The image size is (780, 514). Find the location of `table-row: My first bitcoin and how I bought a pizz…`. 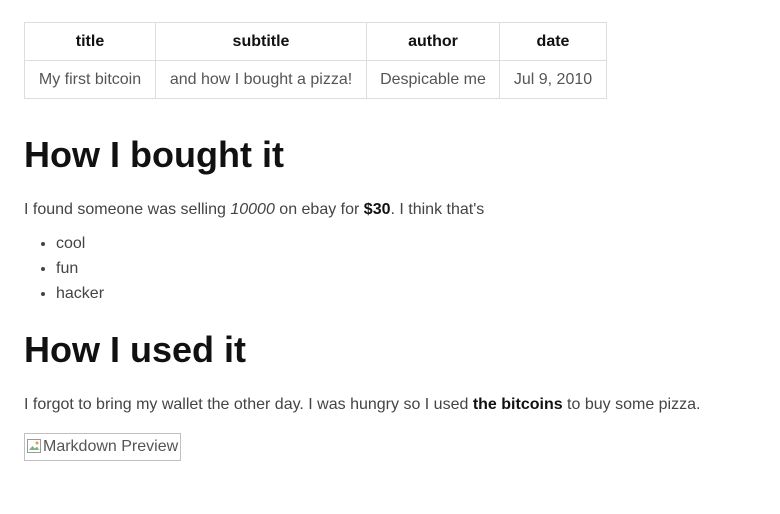

table-row: My first bitcoin and how I bought a pizz… is located at coordinates (315, 79).